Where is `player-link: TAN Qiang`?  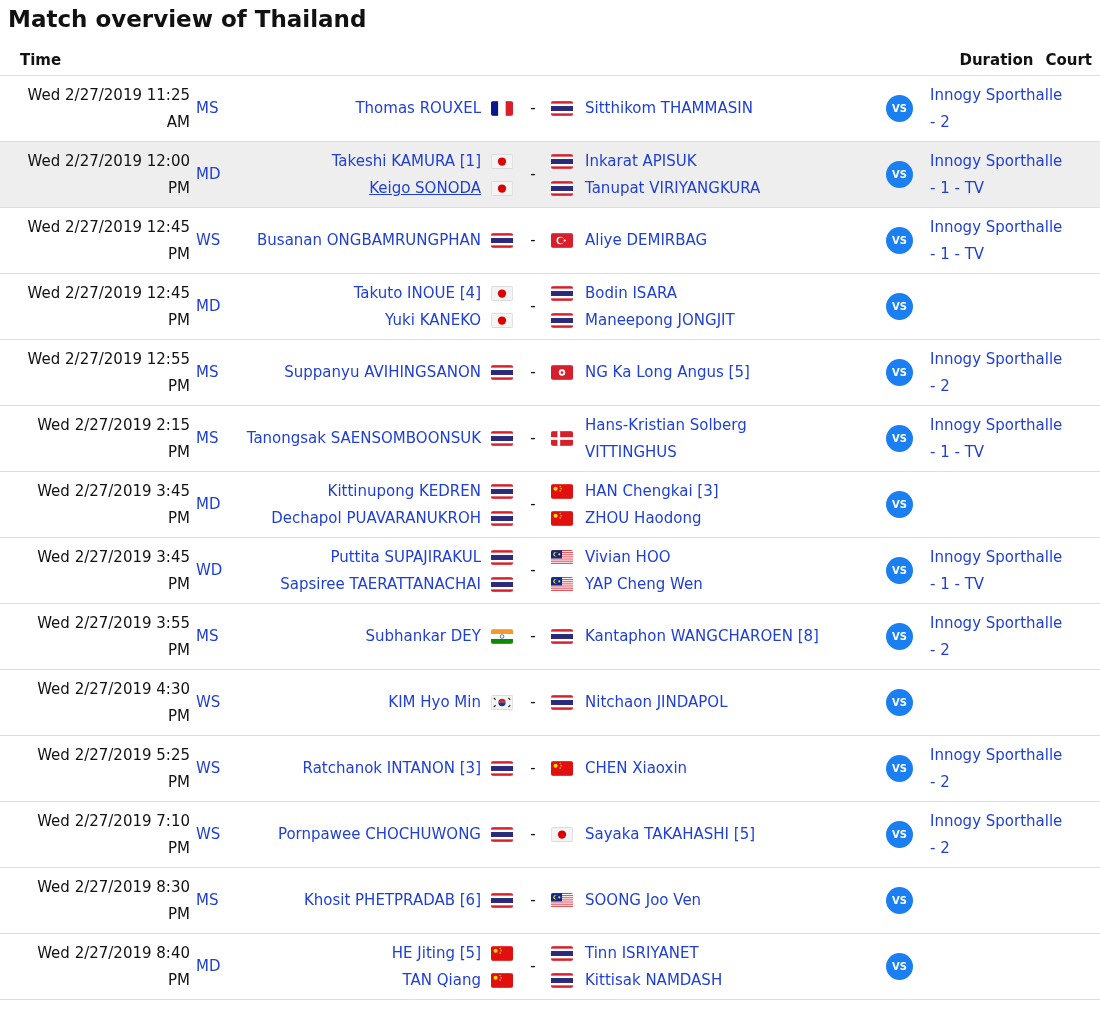
player-link: TAN Qiang is located at coordinates (441, 980).